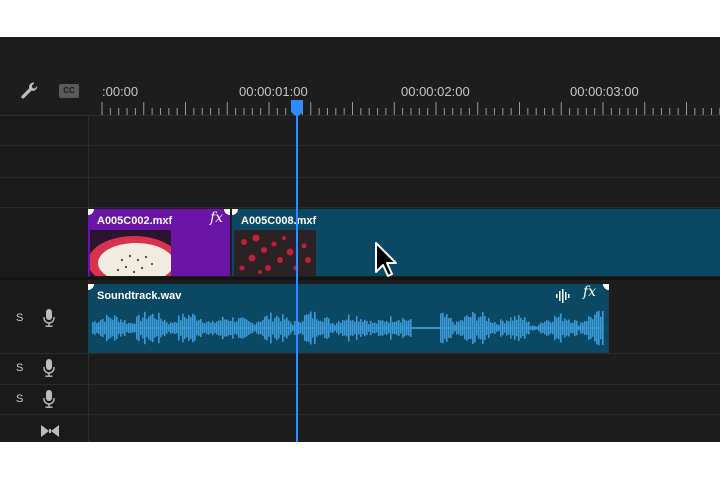 The width and height of the screenshot is (720, 480). What do you see at coordinates (476, 242) in the screenshot?
I see `video-clip: A005C008.mxf` at bounding box center [476, 242].